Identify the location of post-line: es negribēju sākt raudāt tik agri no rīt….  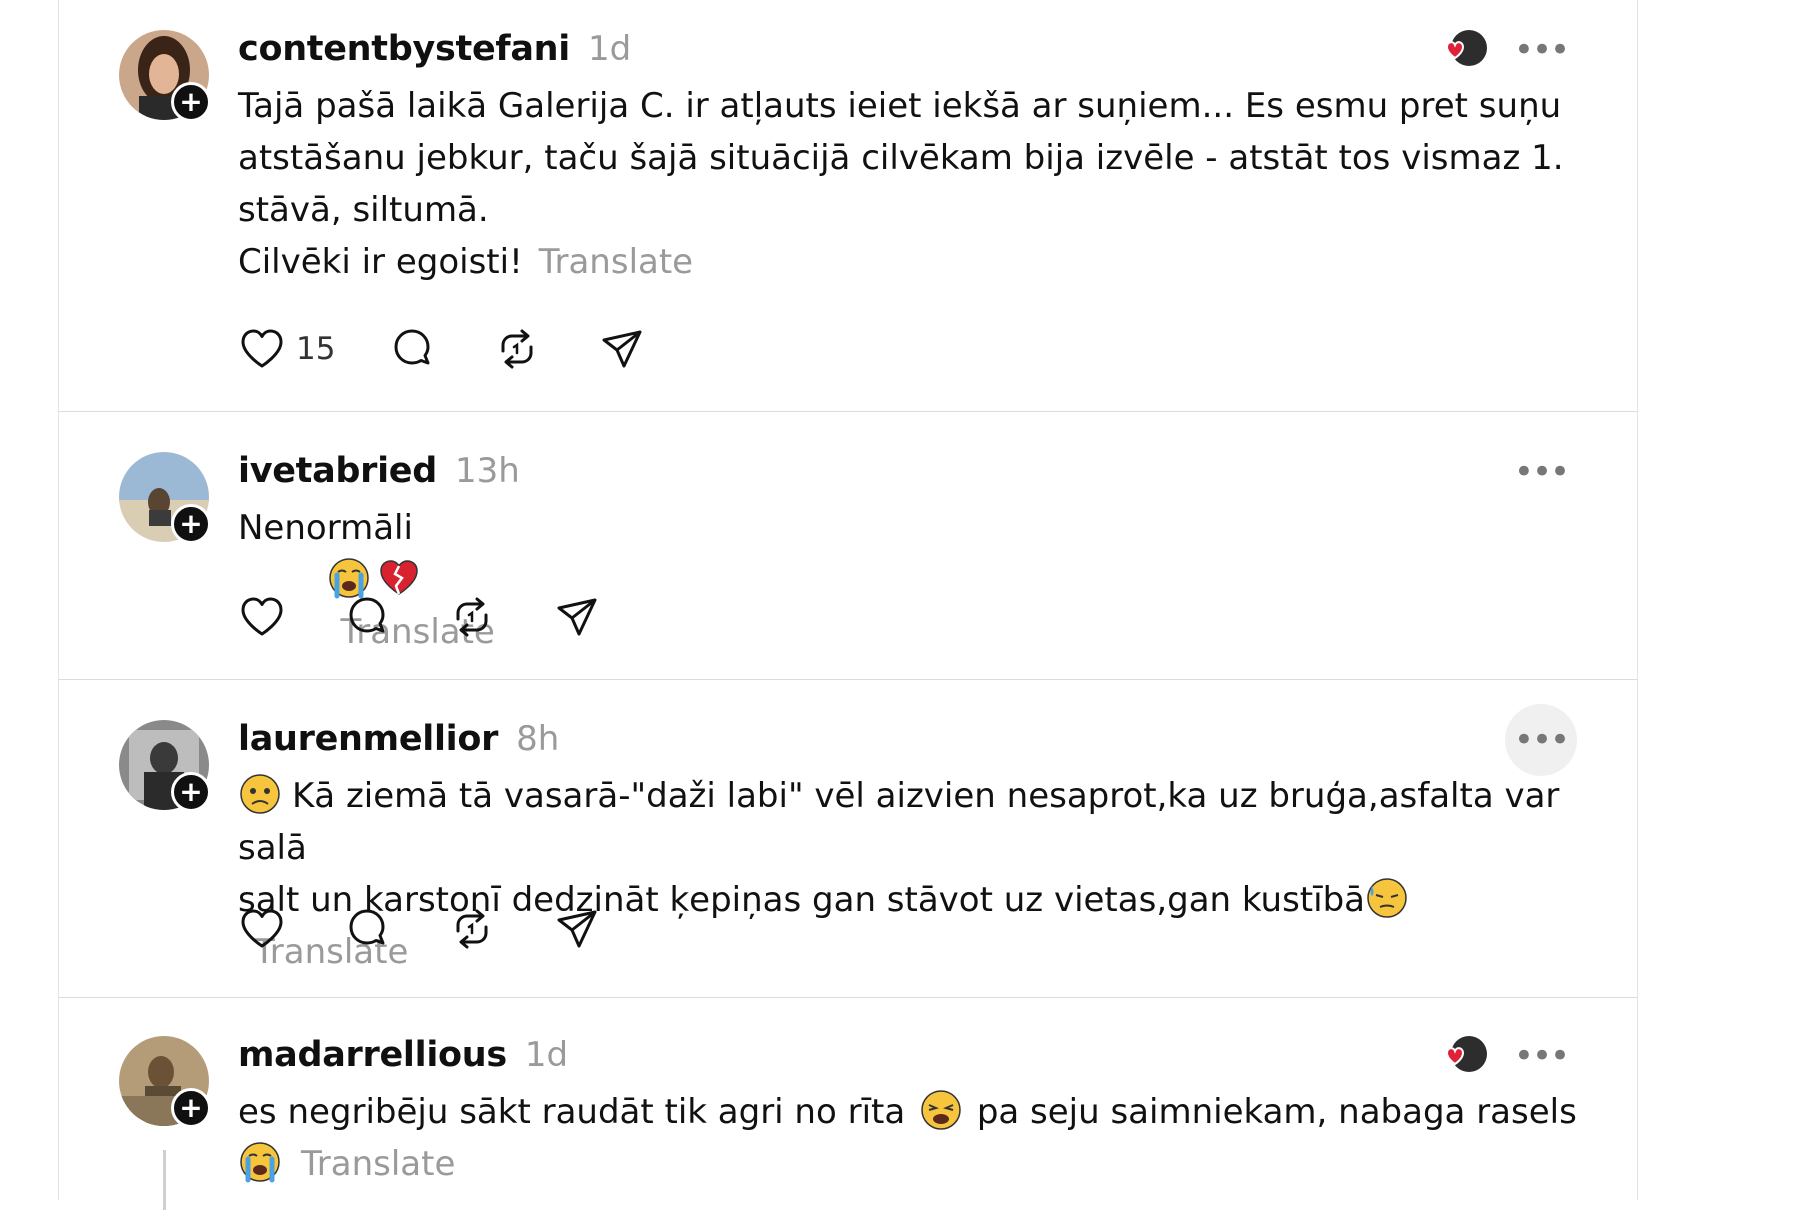
(572, 1112).